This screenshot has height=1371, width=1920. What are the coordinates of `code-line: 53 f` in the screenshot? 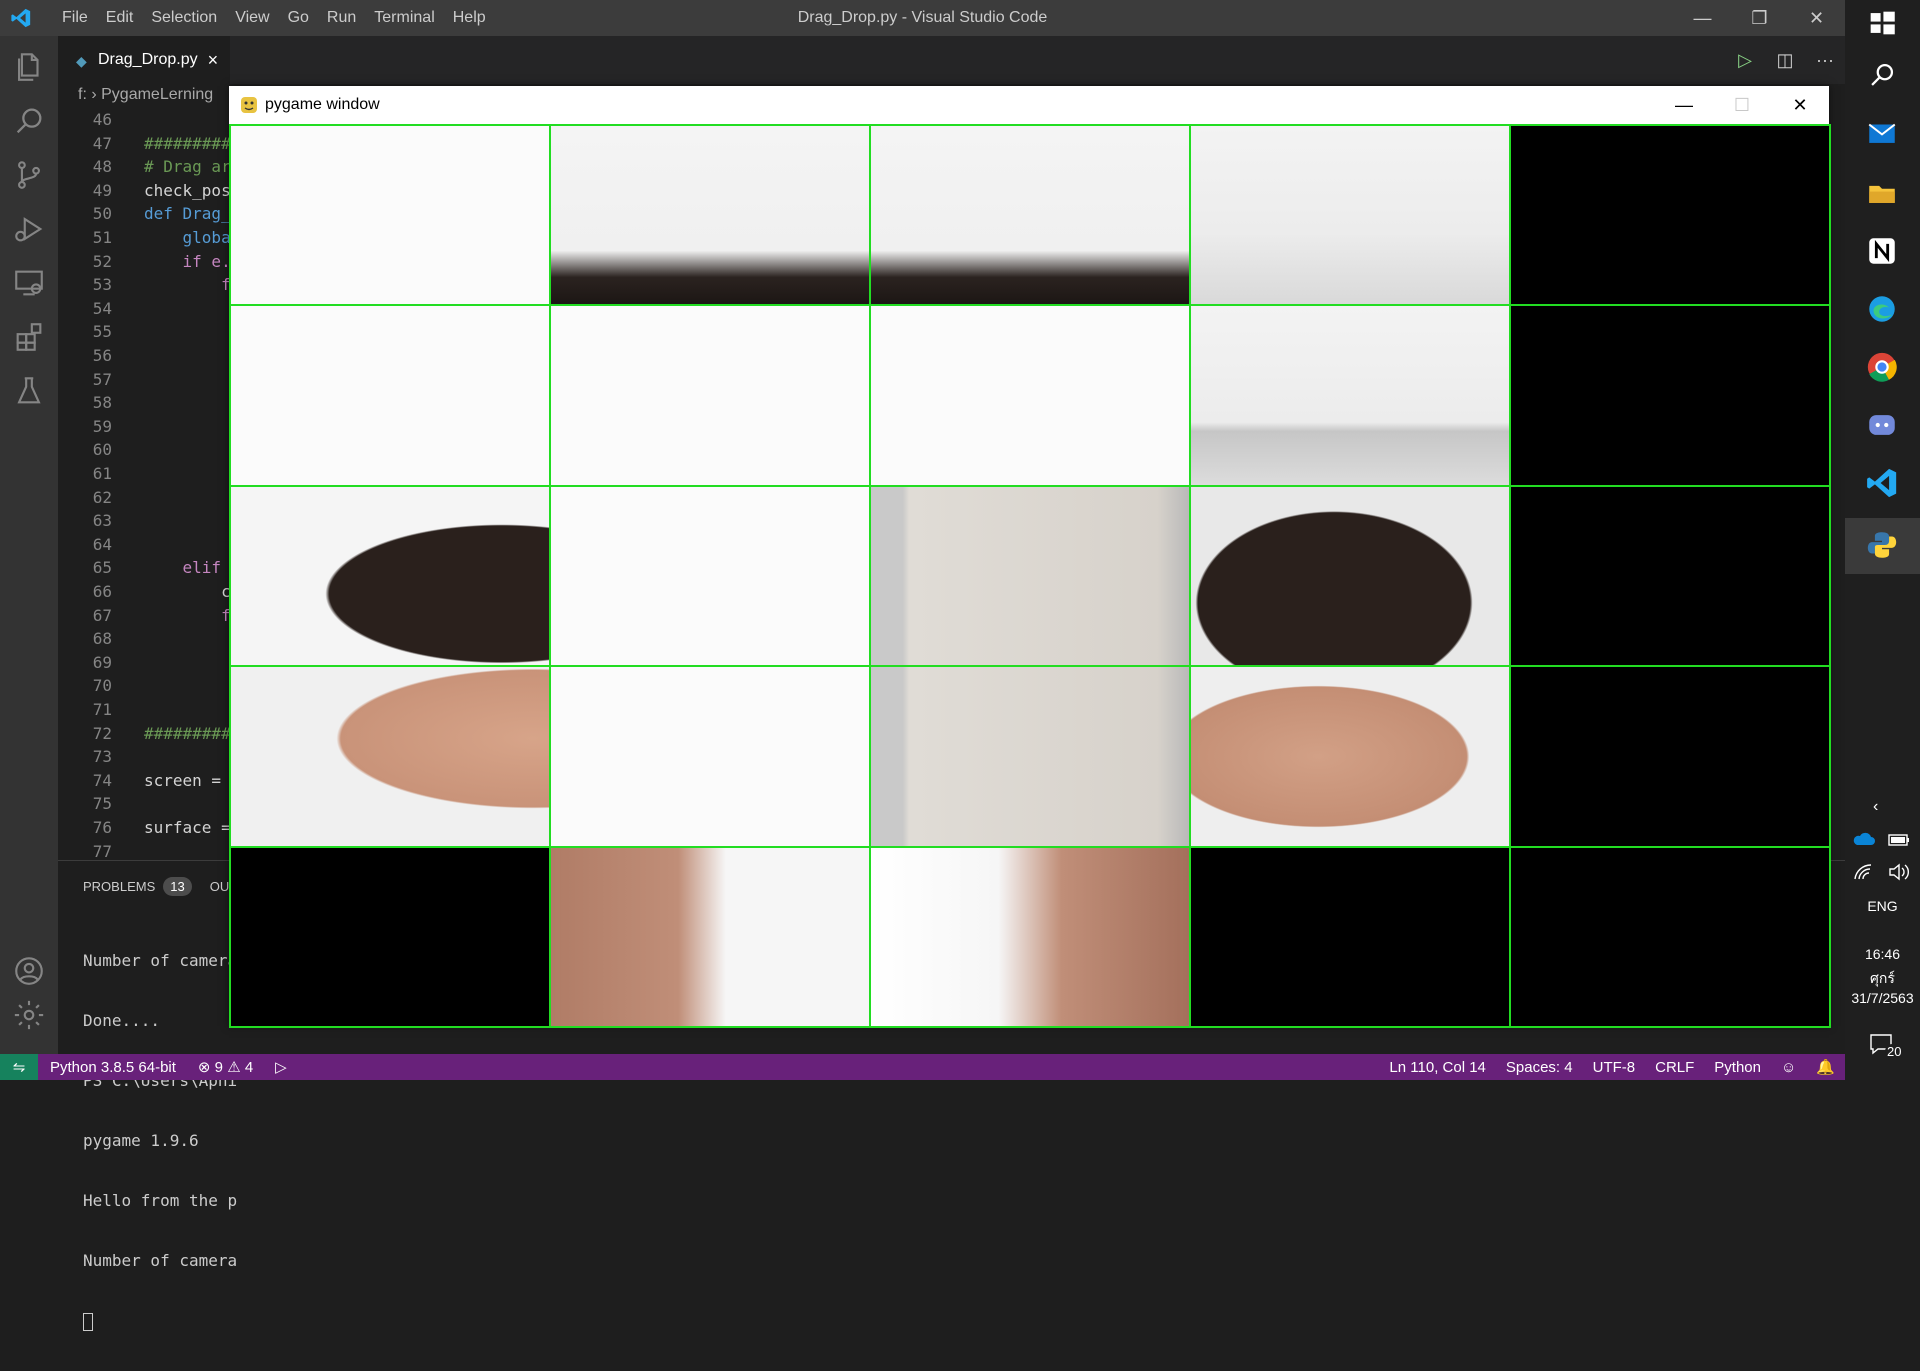 It's located at (144, 285).